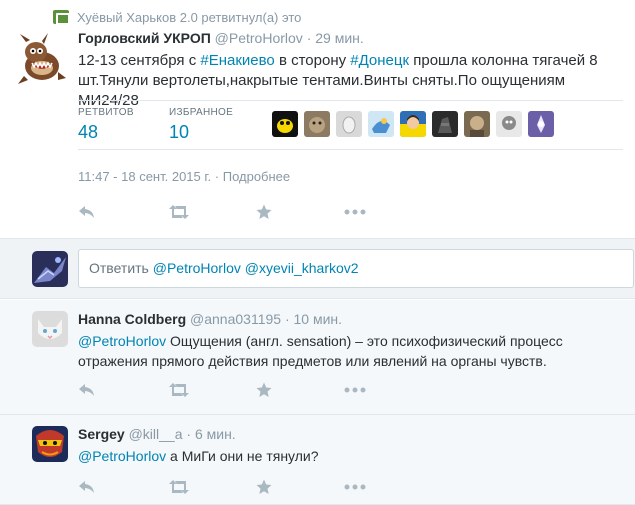 Image resolution: width=635 pixels, height=505 pixels. I want to click on author-fullname: Sergey, so click(101, 434).